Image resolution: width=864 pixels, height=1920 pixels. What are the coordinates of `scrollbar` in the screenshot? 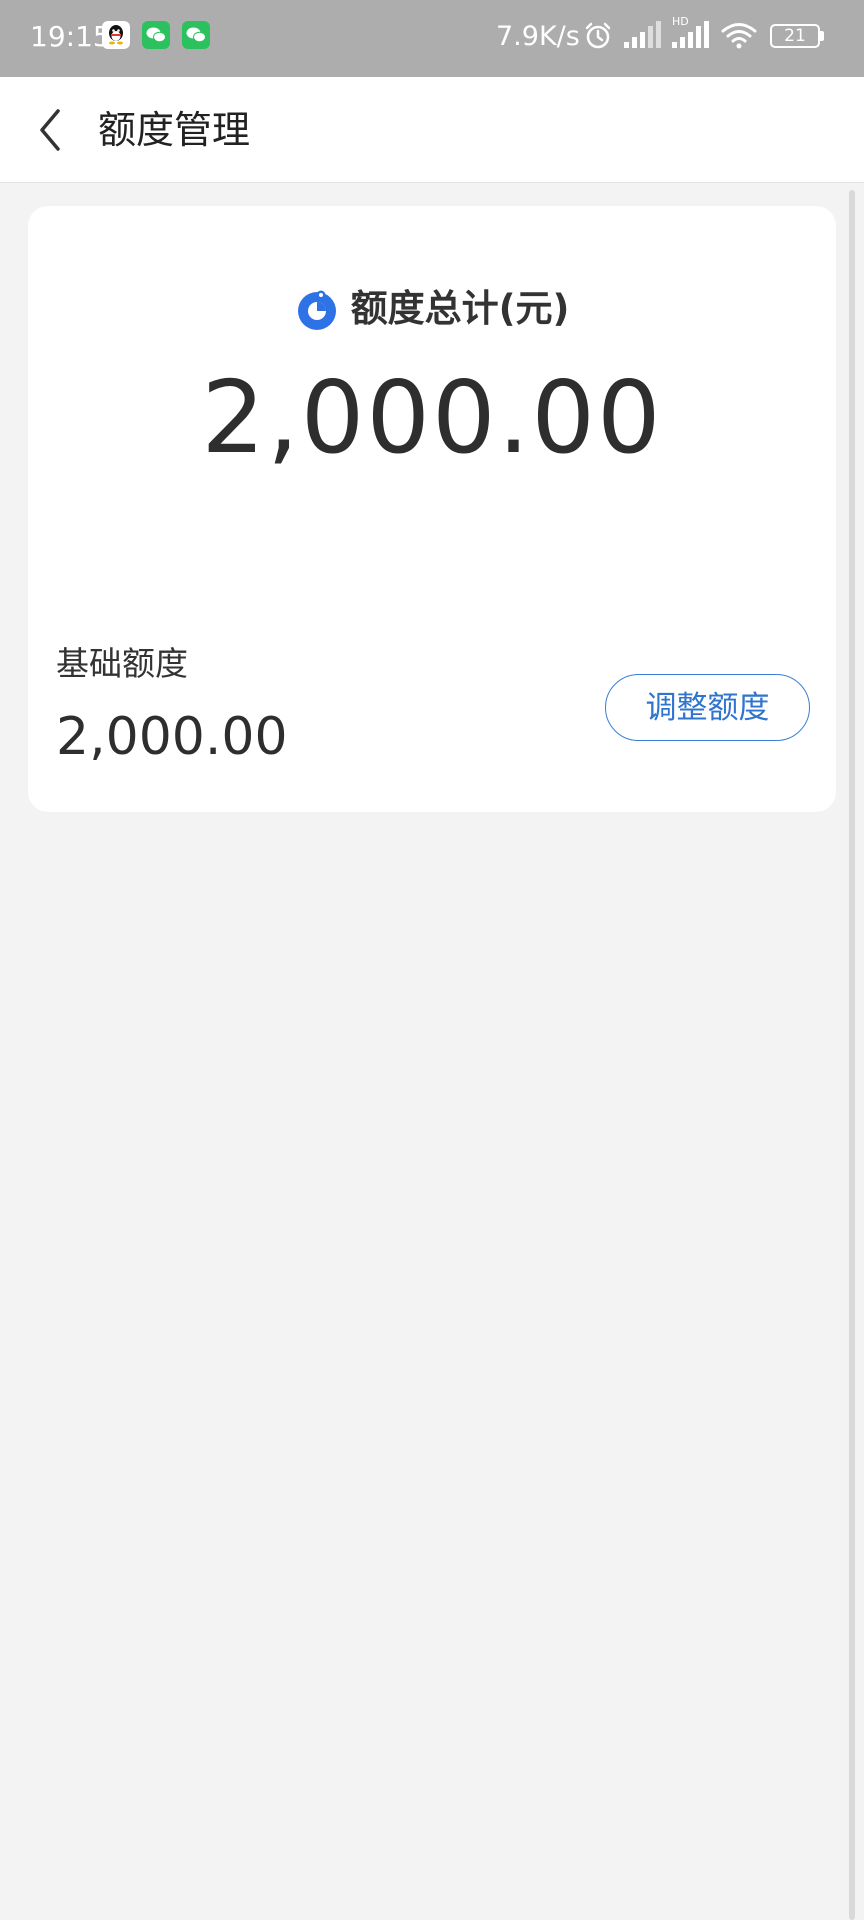 It's located at (852, 1055).